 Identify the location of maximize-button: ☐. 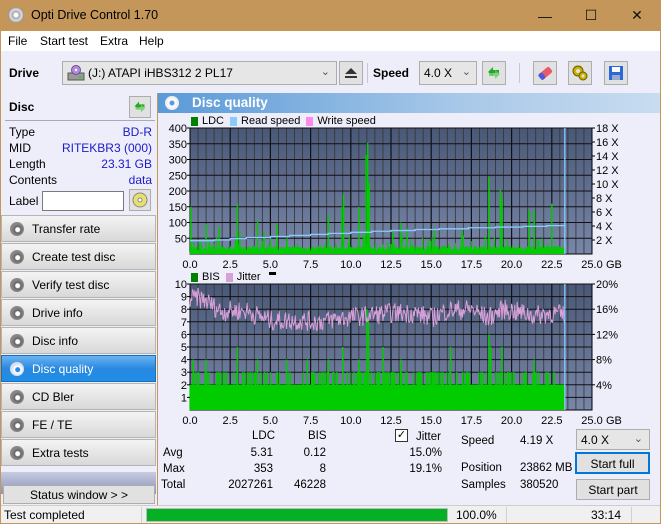
(591, 15).